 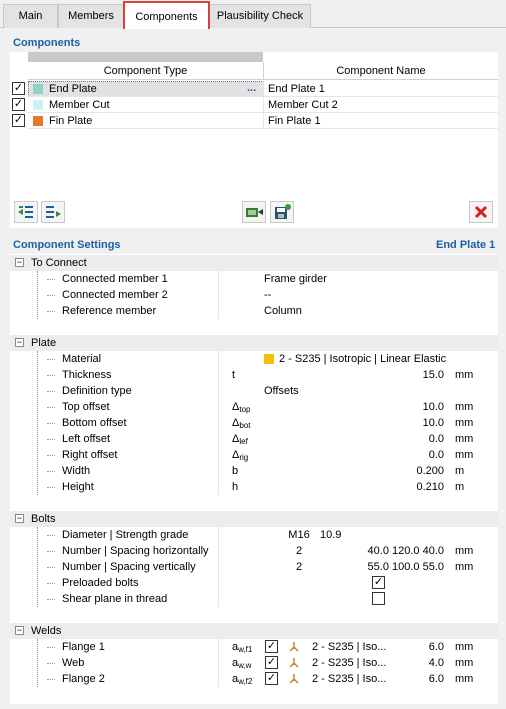 I want to click on row-value: Column, so click(x=283, y=311).